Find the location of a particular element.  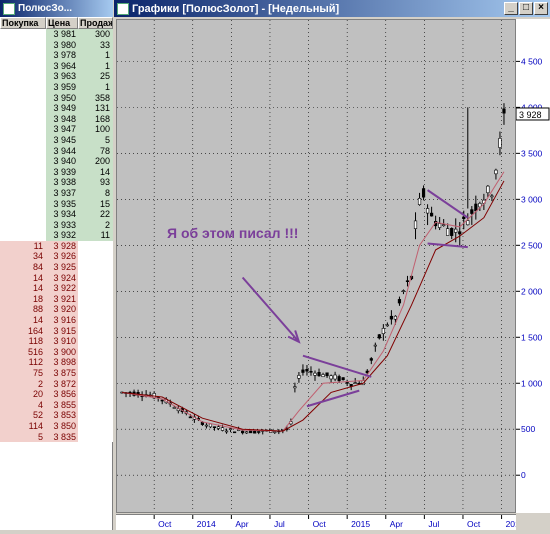

bid-row: 14 3 916 is located at coordinates (56, 320).